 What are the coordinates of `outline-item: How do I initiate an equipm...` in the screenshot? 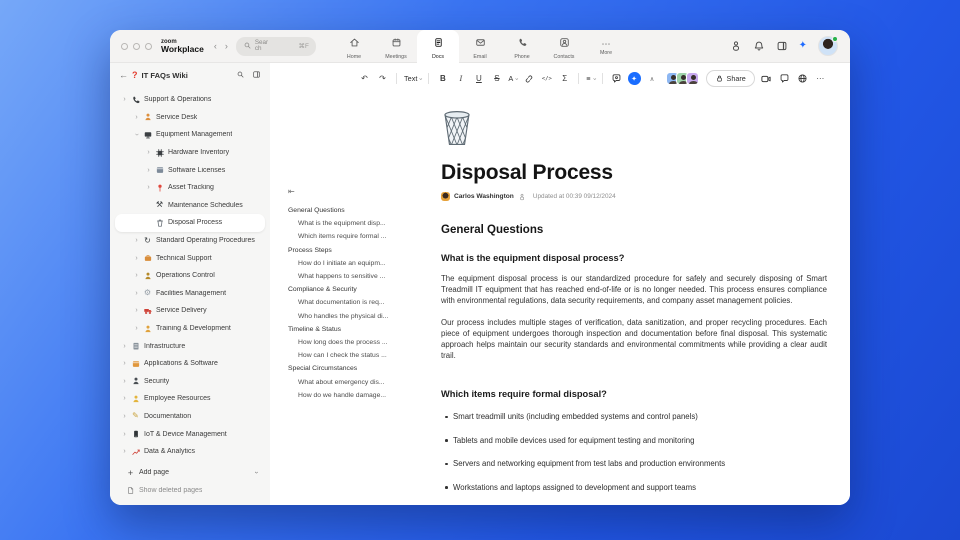 It's located at (349, 263).